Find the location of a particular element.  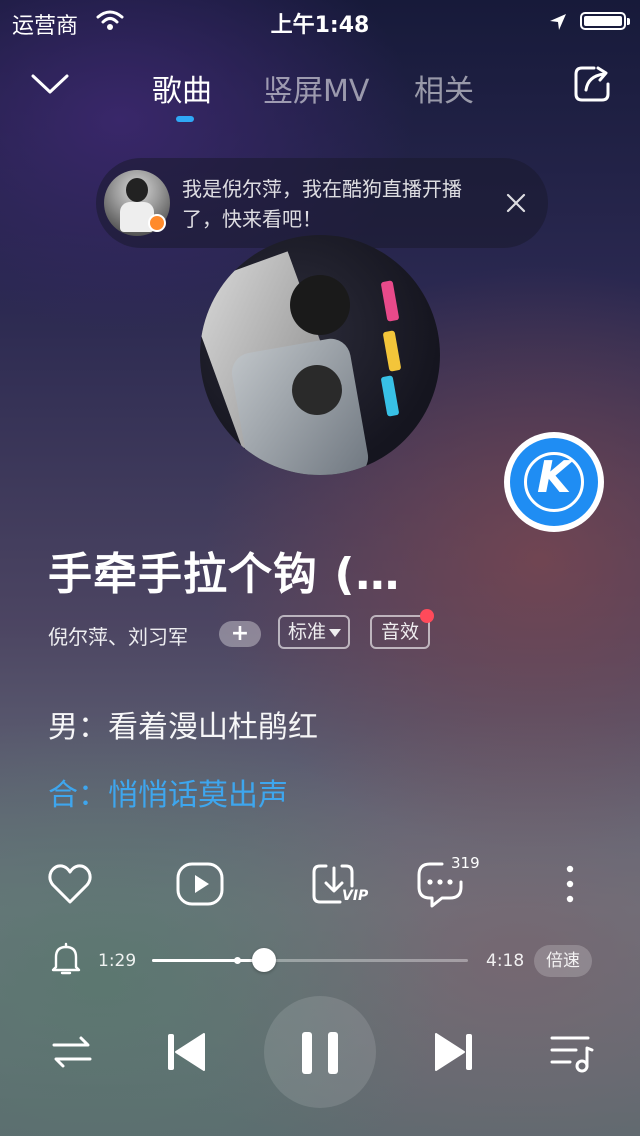

lyric-line-highlight: 合：悄悄话莫出声 is located at coordinates (168, 792).